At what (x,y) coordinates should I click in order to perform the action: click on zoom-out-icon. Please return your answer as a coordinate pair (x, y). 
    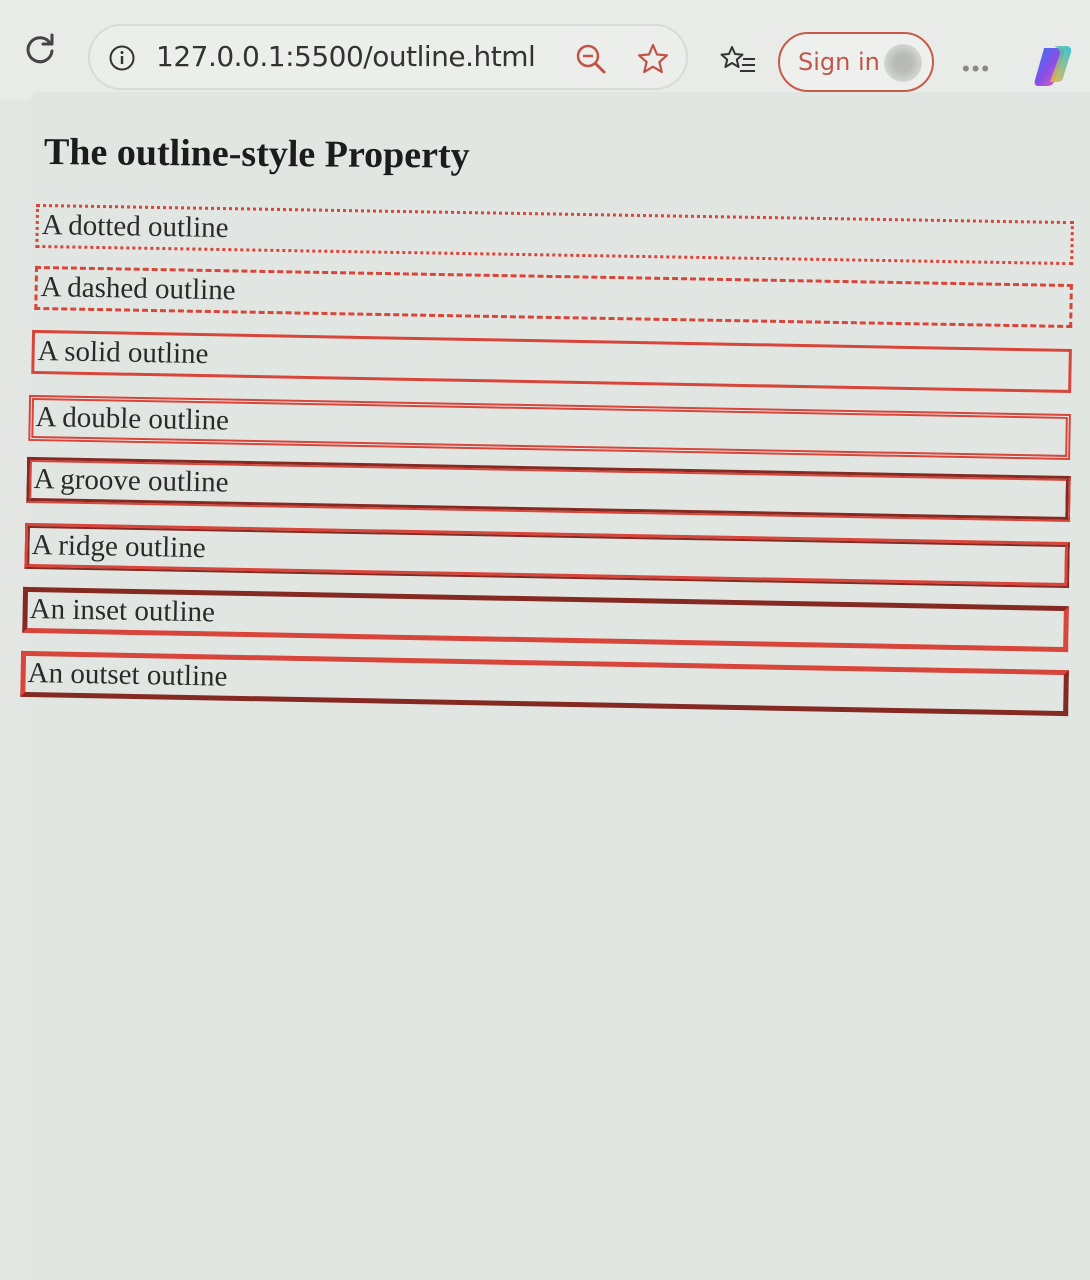
    Looking at the image, I should click on (591, 59).